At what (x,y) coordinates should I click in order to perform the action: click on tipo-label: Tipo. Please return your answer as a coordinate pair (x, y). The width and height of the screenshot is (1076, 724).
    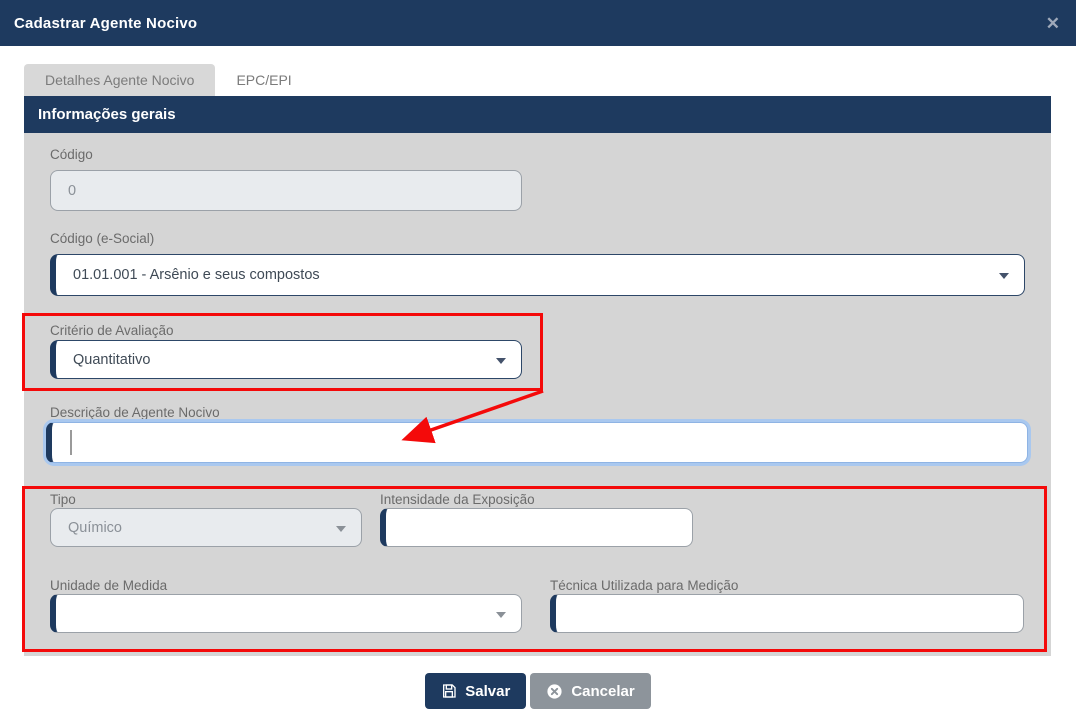
    Looking at the image, I should click on (63, 499).